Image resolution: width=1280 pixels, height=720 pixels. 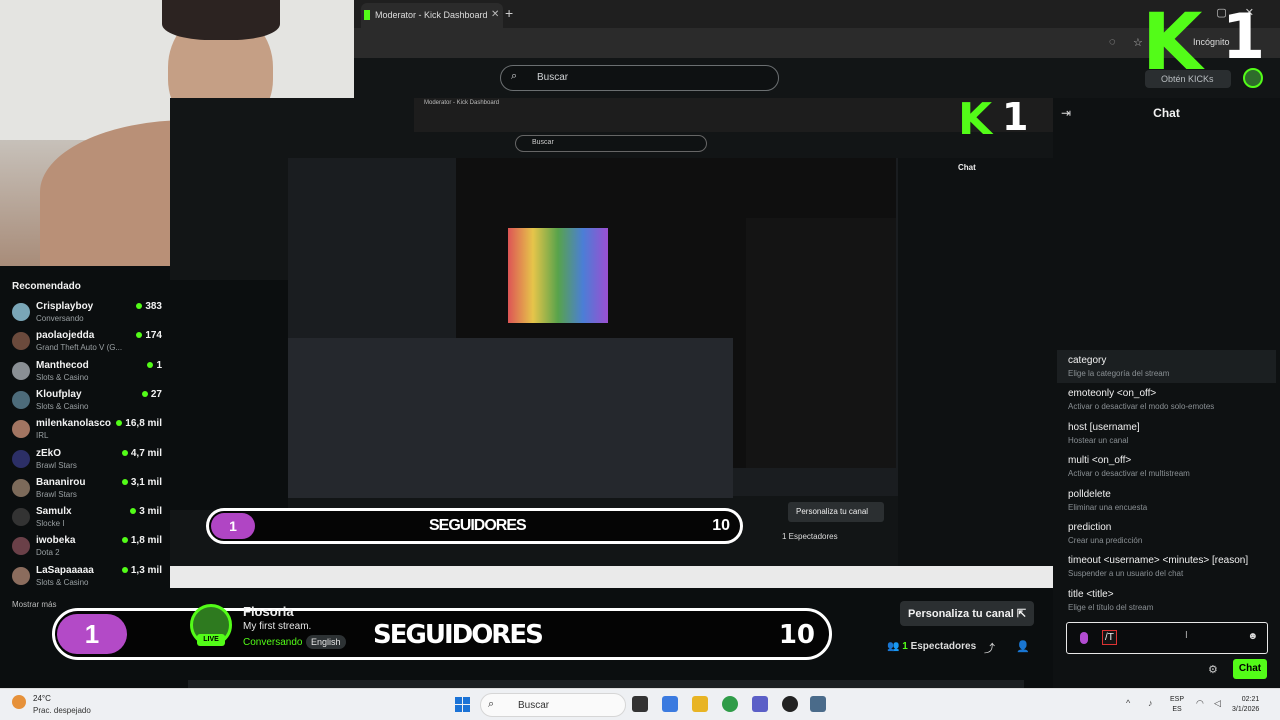 What do you see at coordinates (141, 482) in the screenshot?
I see `channel-viewers: 3,1 mil` at bounding box center [141, 482].